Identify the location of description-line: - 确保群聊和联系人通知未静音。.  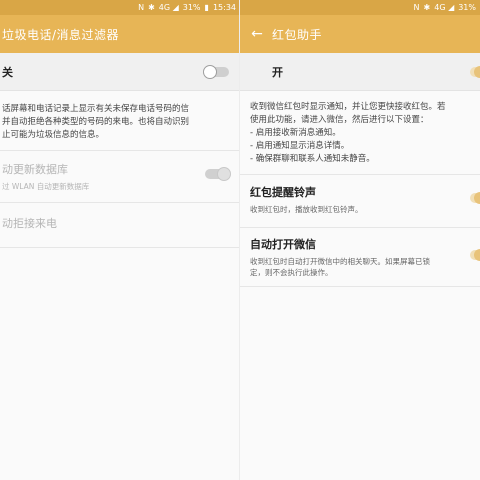
(312, 159).